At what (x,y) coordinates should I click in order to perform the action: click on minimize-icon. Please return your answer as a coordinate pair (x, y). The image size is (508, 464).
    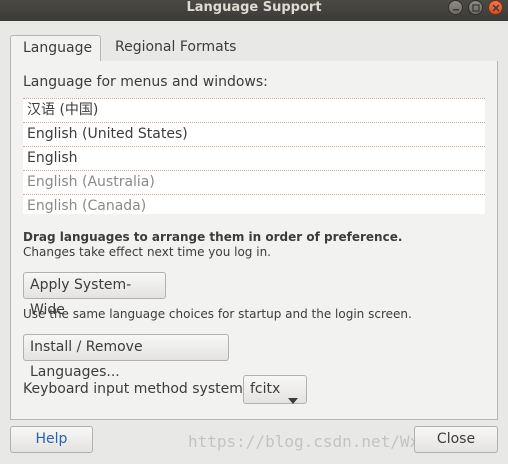
    Looking at the image, I should click on (455, 7).